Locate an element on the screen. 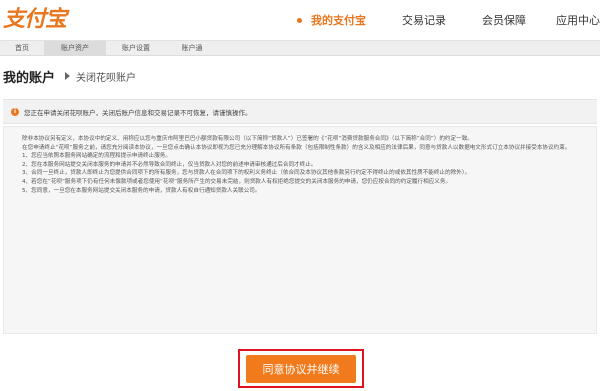 This screenshot has width=600, height=391. nav-member-protection: 会员保障 is located at coordinates (504, 20).